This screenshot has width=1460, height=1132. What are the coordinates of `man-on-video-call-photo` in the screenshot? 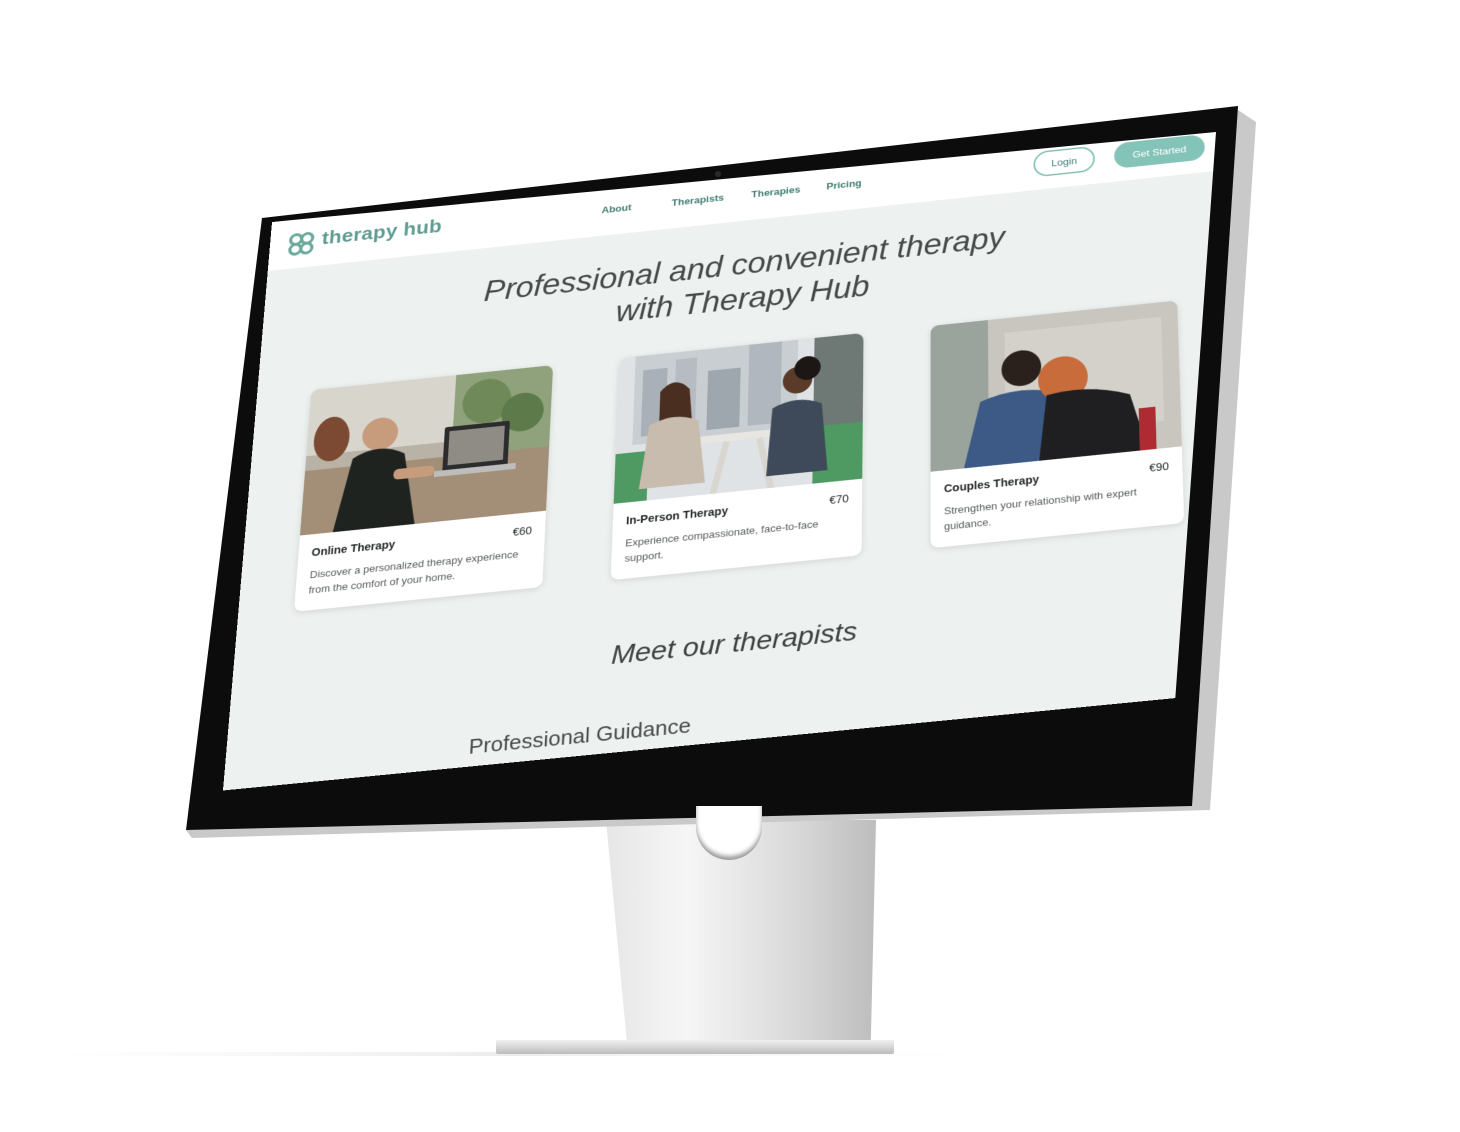 It's located at (426, 450).